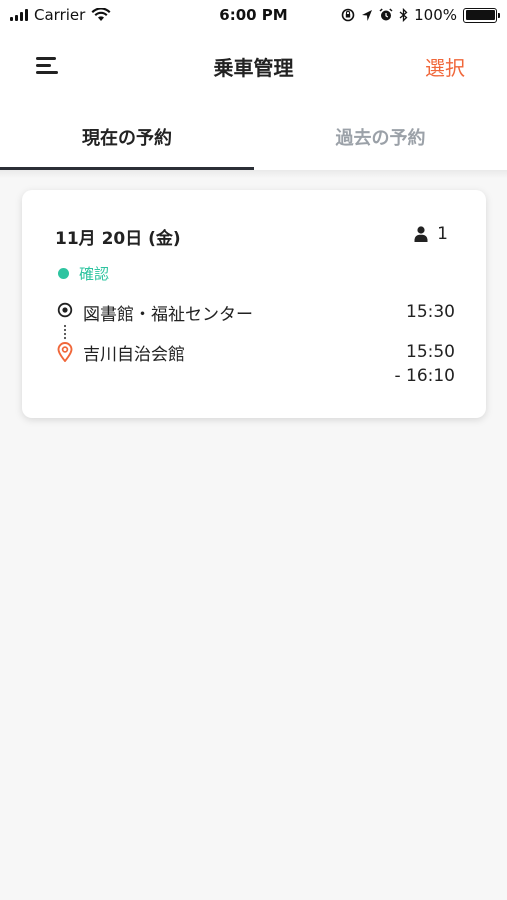  What do you see at coordinates (445, 66) in the screenshot?
I see `select-button: 選択` at bounding box center [445, 66].